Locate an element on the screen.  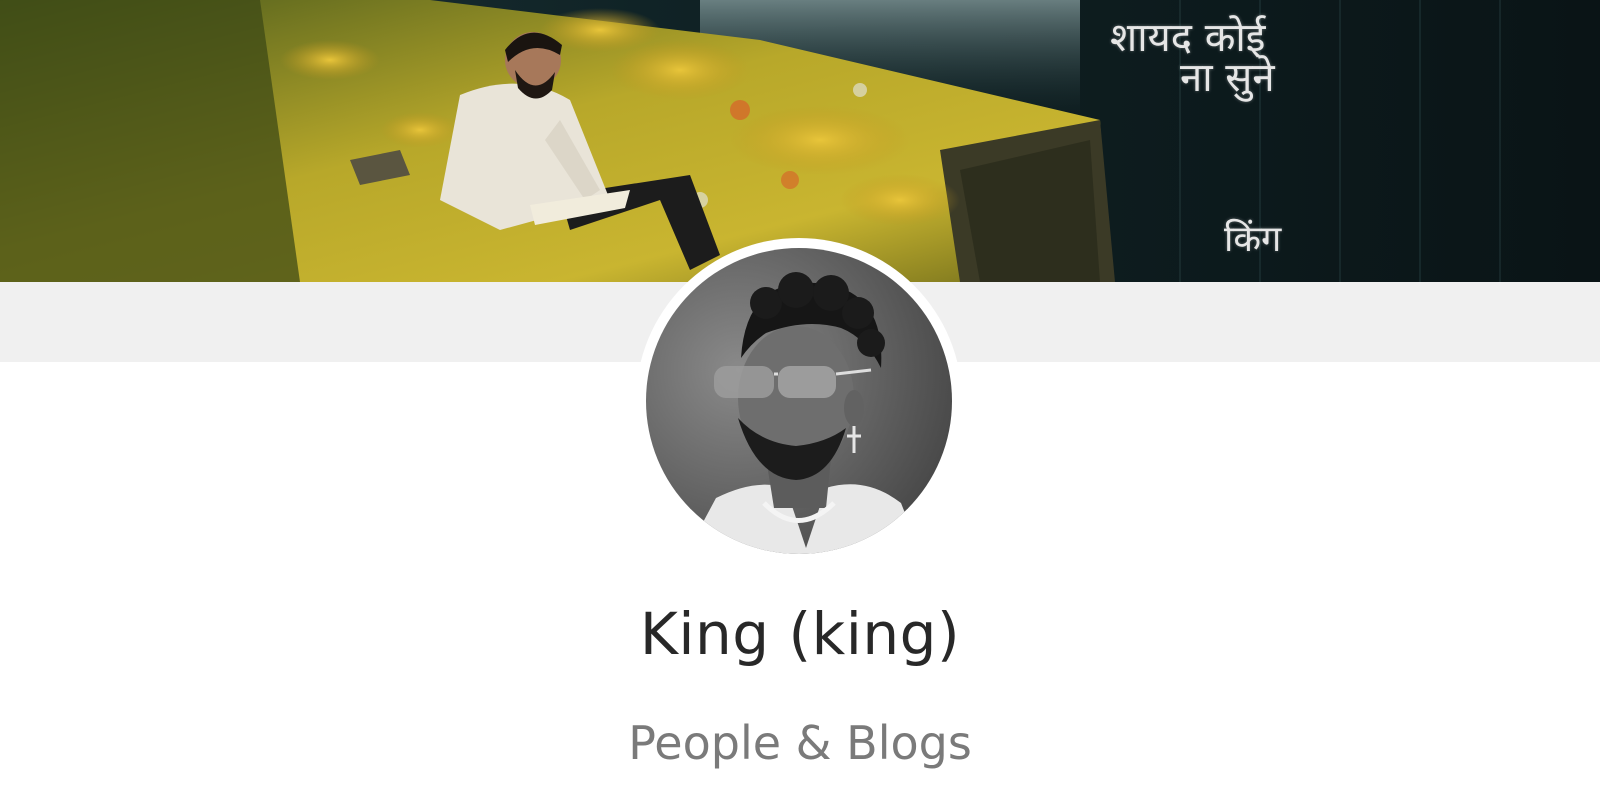
channel-name: King (king) is located at coordinates (800, 634).